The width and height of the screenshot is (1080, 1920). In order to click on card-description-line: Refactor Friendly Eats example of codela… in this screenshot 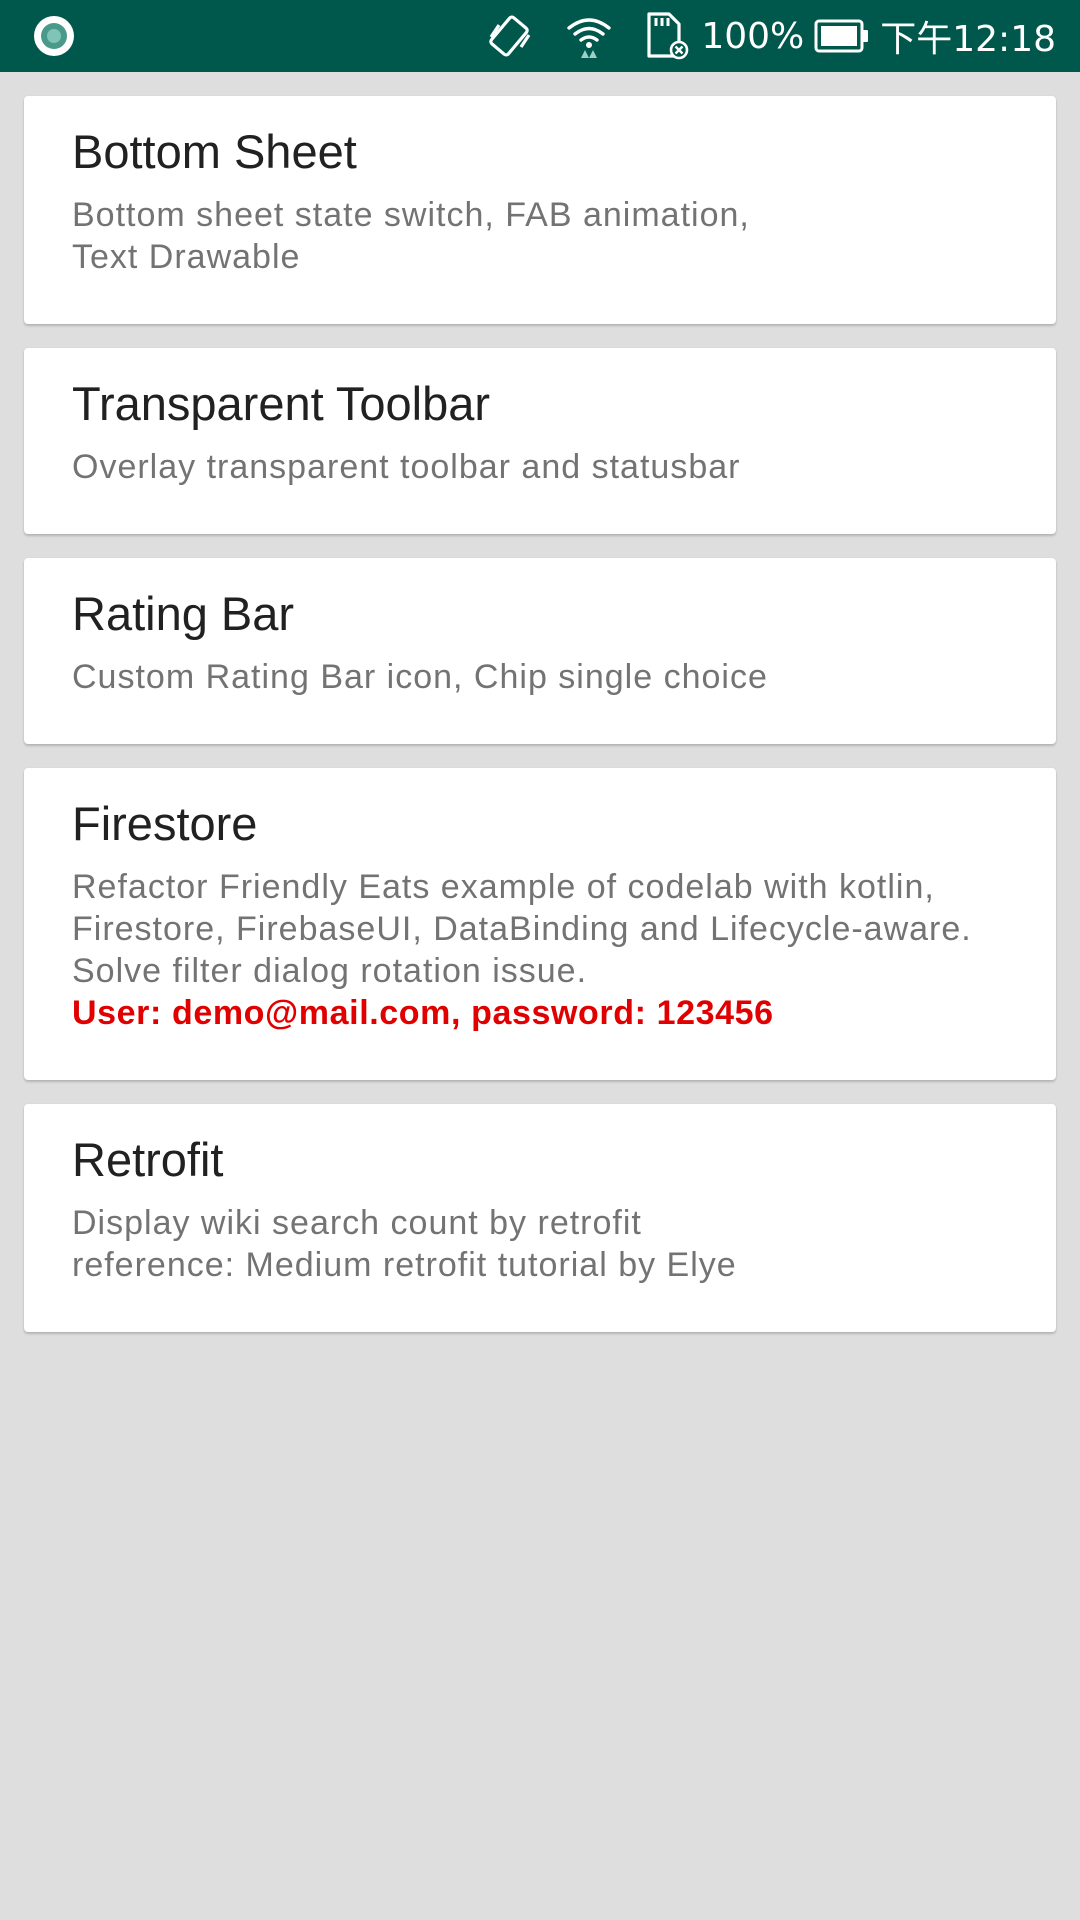, I will do `click(503, 887)`.